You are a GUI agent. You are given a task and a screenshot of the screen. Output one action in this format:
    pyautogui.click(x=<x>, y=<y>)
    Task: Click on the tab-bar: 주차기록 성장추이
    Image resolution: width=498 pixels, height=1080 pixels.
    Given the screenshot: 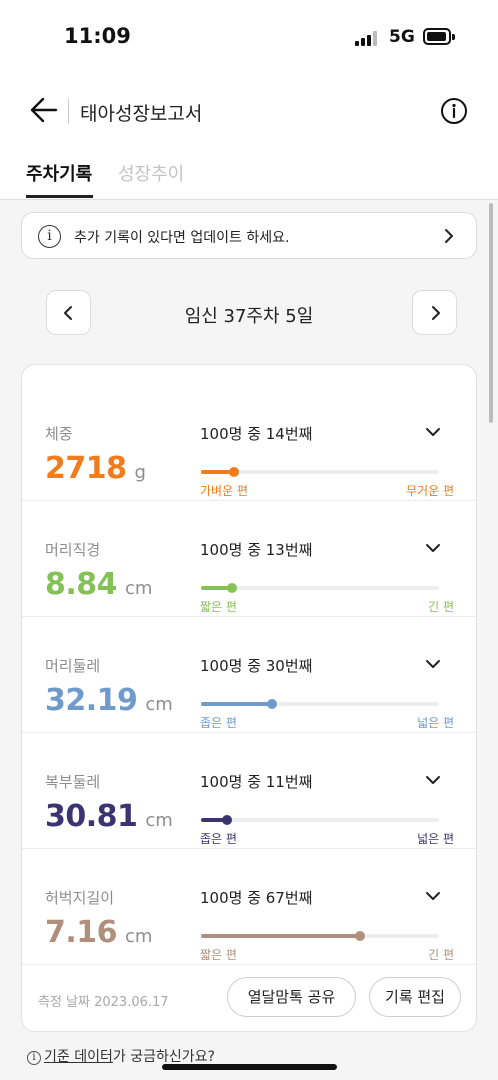 What is the action you would take?
    pyautogui.click(x=249, y=179)
    